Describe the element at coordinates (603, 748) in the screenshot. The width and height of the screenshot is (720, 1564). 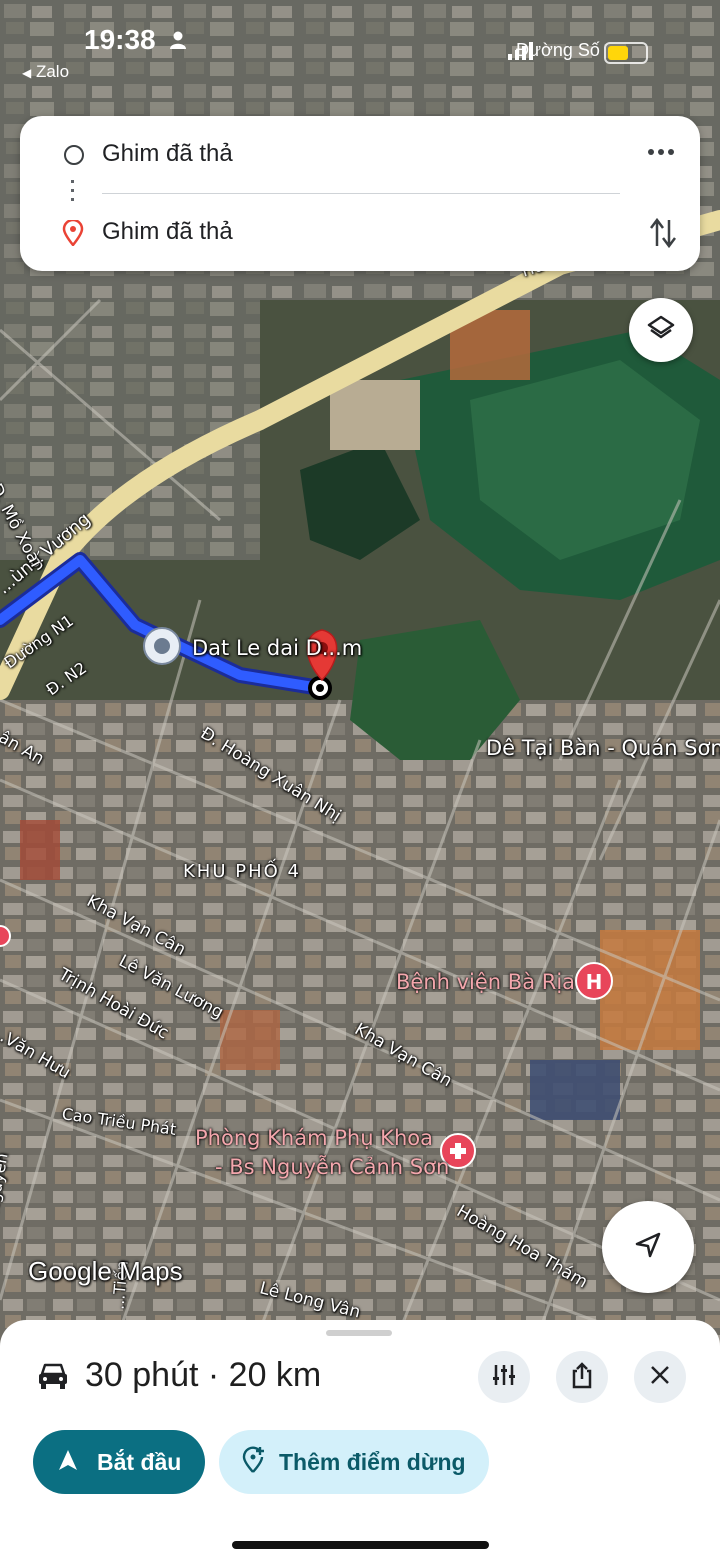
I see `poi-label-restaurant: Dê Tại Bàn - Quán Sơn` at that location.